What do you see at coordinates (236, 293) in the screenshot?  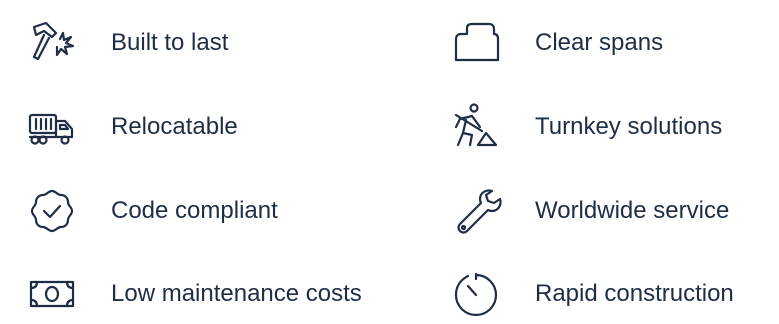 I see `feature-label: Low maintenance costs` at bounding box center [236, 293].